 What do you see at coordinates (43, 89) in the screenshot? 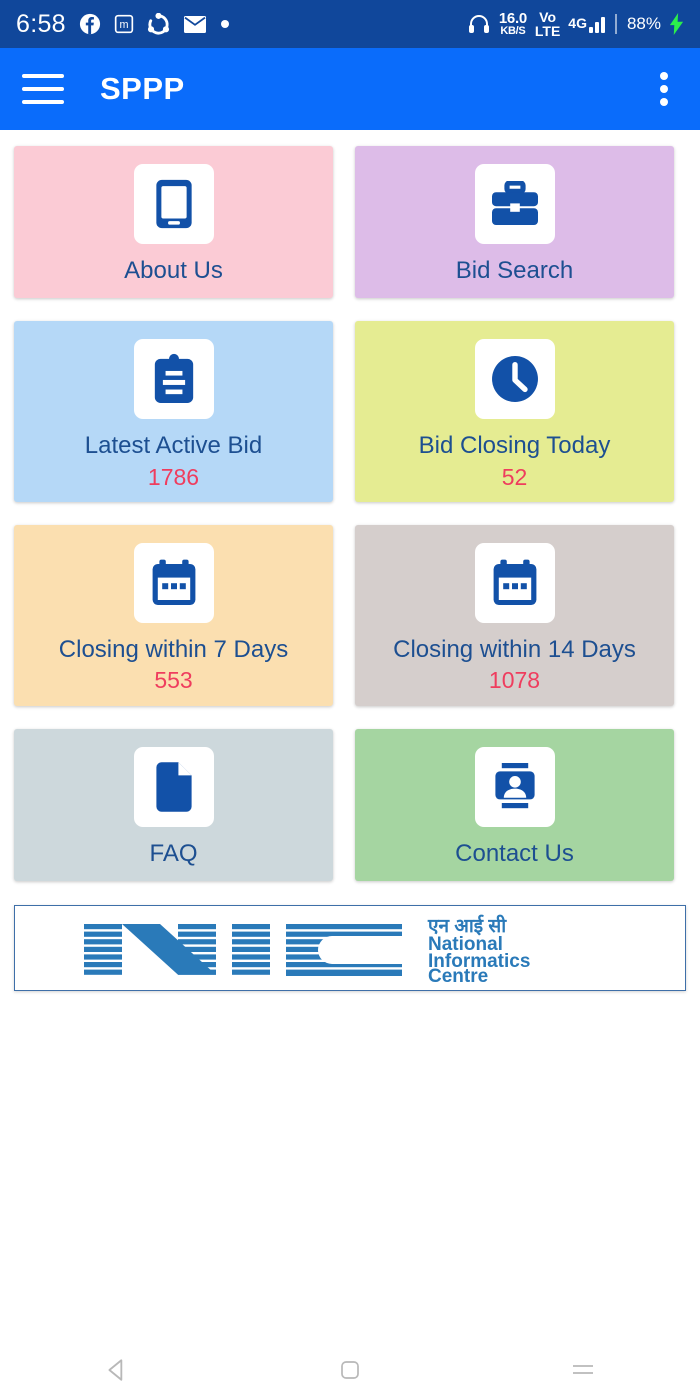
I see `hamburger-menu-icon` at bounding box center [43, 89].